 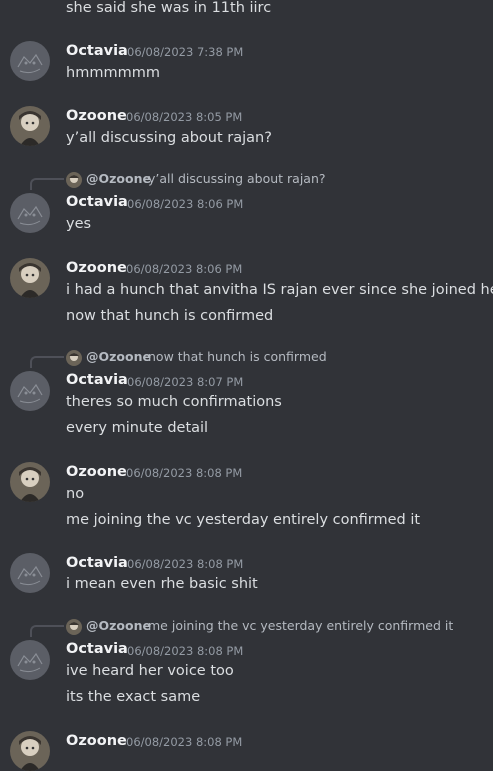 What do you see at coordinates (185, 52) in the screenshot?
I see `message-timestamp: 06/08/2023 7:38 PM` at bounding box center [185, 52].